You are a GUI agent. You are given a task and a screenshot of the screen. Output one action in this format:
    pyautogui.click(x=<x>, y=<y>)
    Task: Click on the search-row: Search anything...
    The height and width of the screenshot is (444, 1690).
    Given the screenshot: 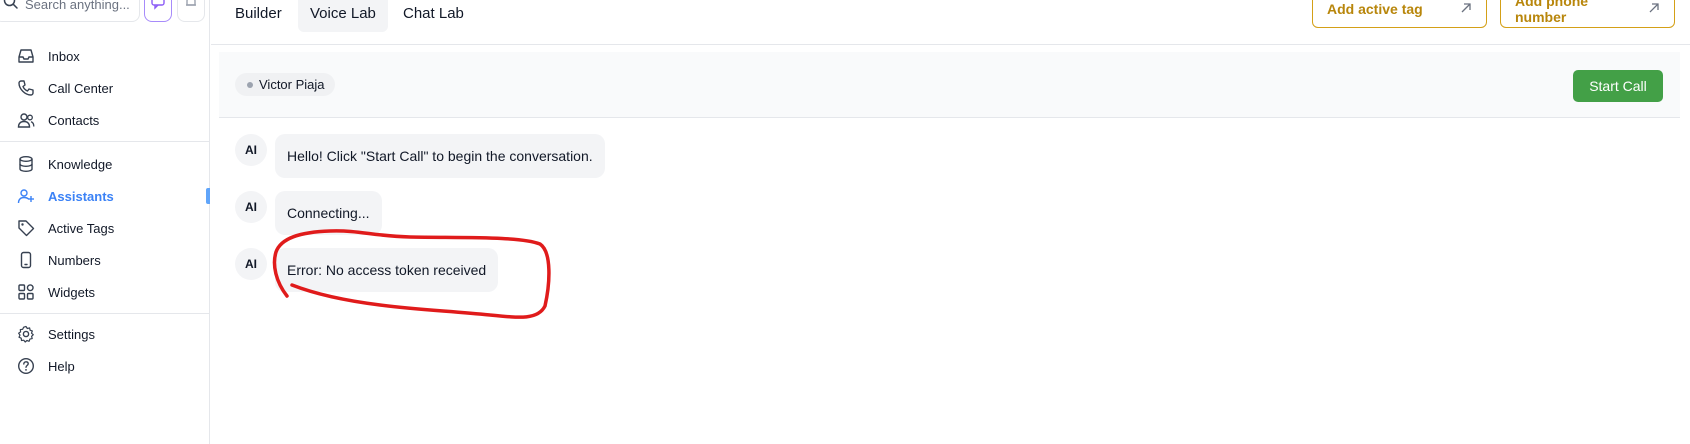 What is the action you would take?
    pyautogui.click(x=105, y=12)
    